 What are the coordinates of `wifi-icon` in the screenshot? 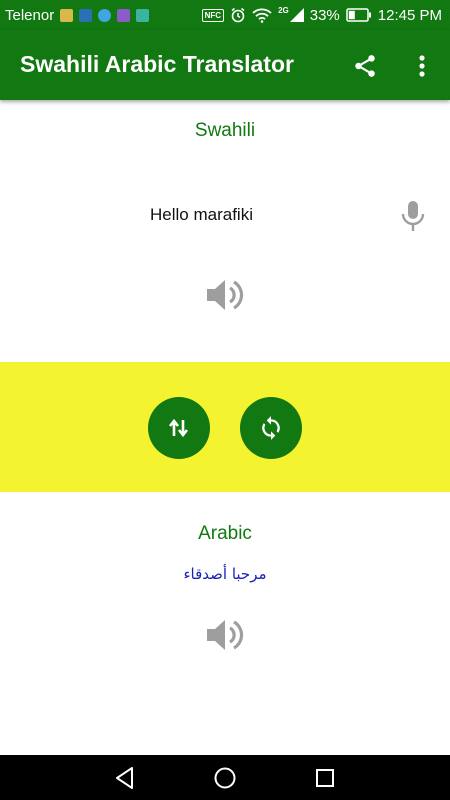 It's located at (262, 15).